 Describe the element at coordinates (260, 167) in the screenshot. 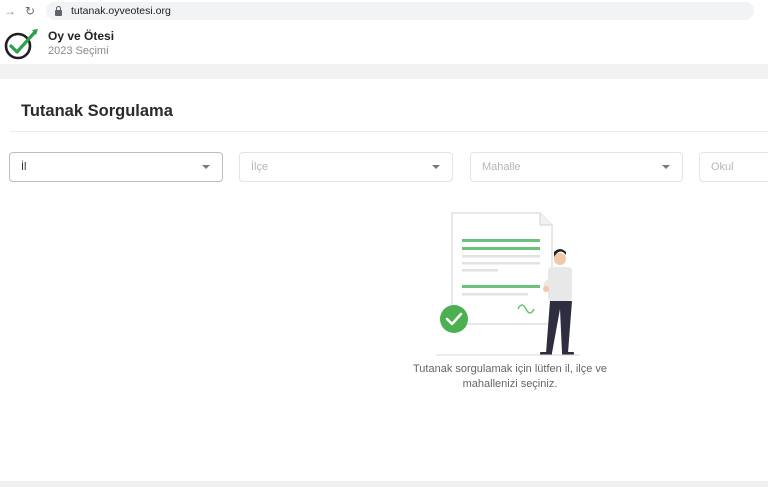

I see `ilce-select-label: İlçe` at that location.